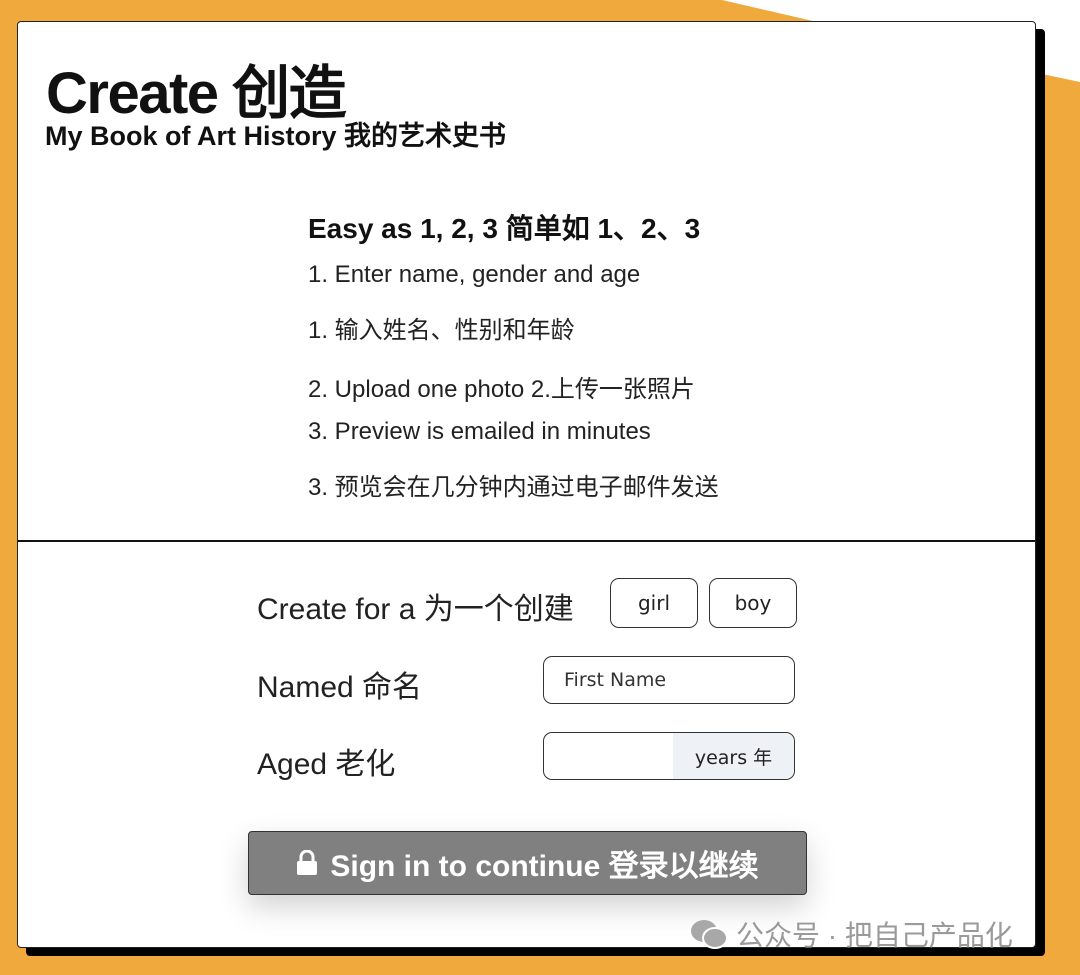 This screenshot has width=1080, height=975. Describe the element at coordinates (526, 541) in the screenshot. I see `divider` at that location.